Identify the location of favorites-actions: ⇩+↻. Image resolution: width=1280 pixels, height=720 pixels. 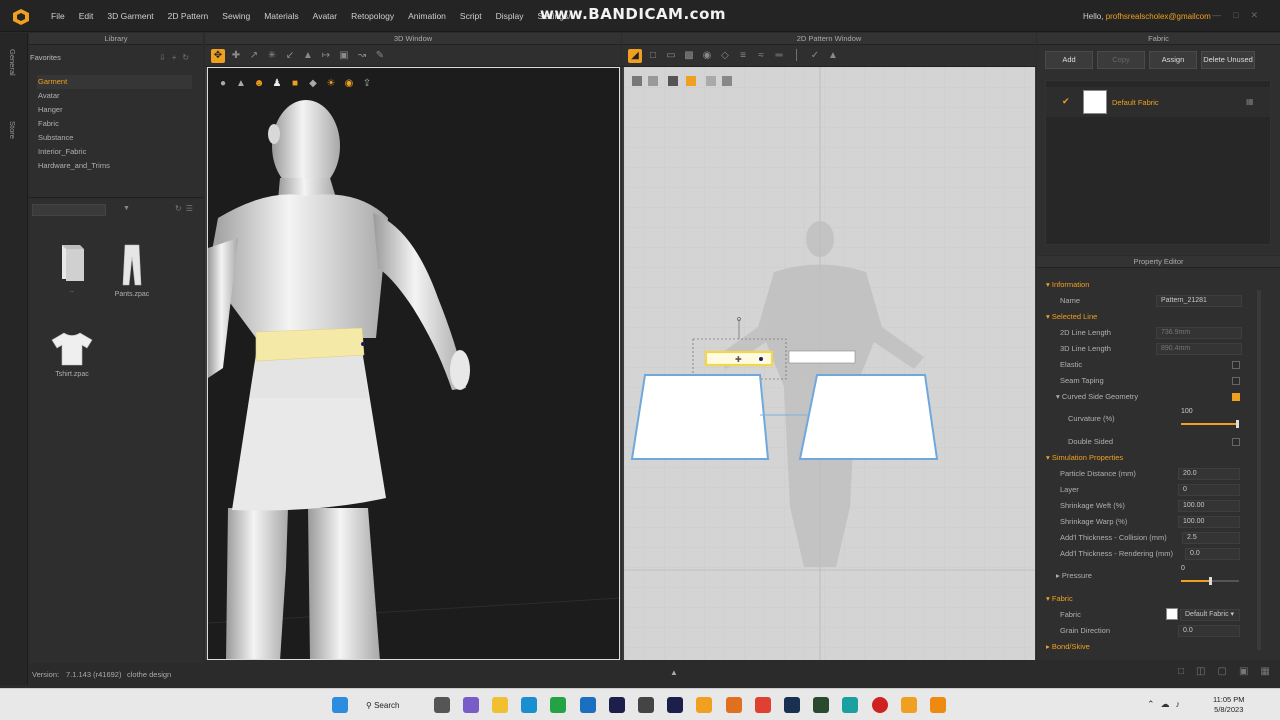
(177, 57).